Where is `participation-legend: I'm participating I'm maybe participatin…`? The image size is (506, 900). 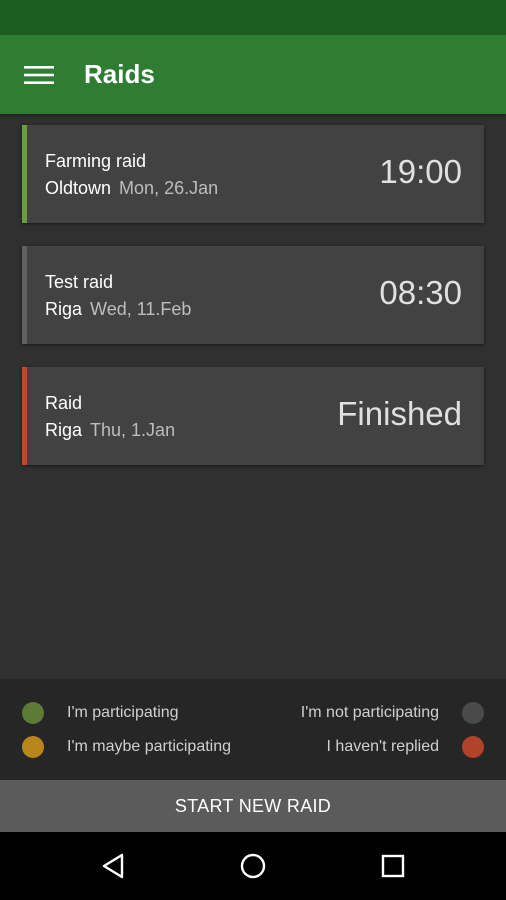 participation-legend: I'm participating I'm maybe participatin… is located at coordinates (253, 729).